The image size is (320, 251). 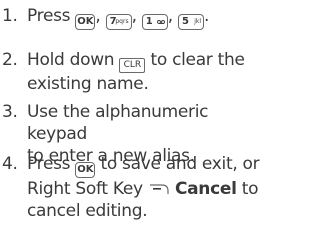 What do you see at coordinates (87, 189) in the screenshot?
I see `step-4-line2-lead: Right Soft Key` at bounding box center [87, 189].